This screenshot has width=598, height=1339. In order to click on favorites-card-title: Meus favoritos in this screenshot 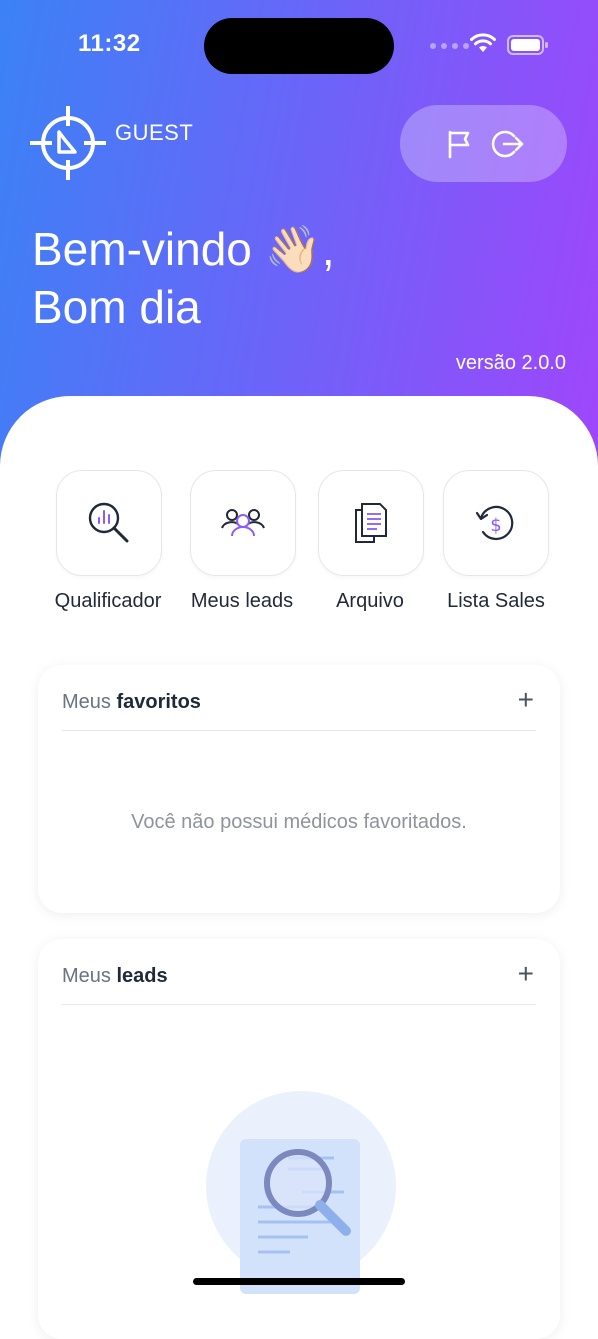, I will do `click(131, 702)`.